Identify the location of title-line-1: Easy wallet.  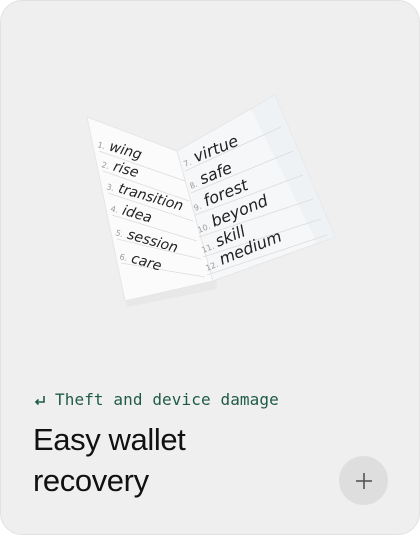
(109, 439).